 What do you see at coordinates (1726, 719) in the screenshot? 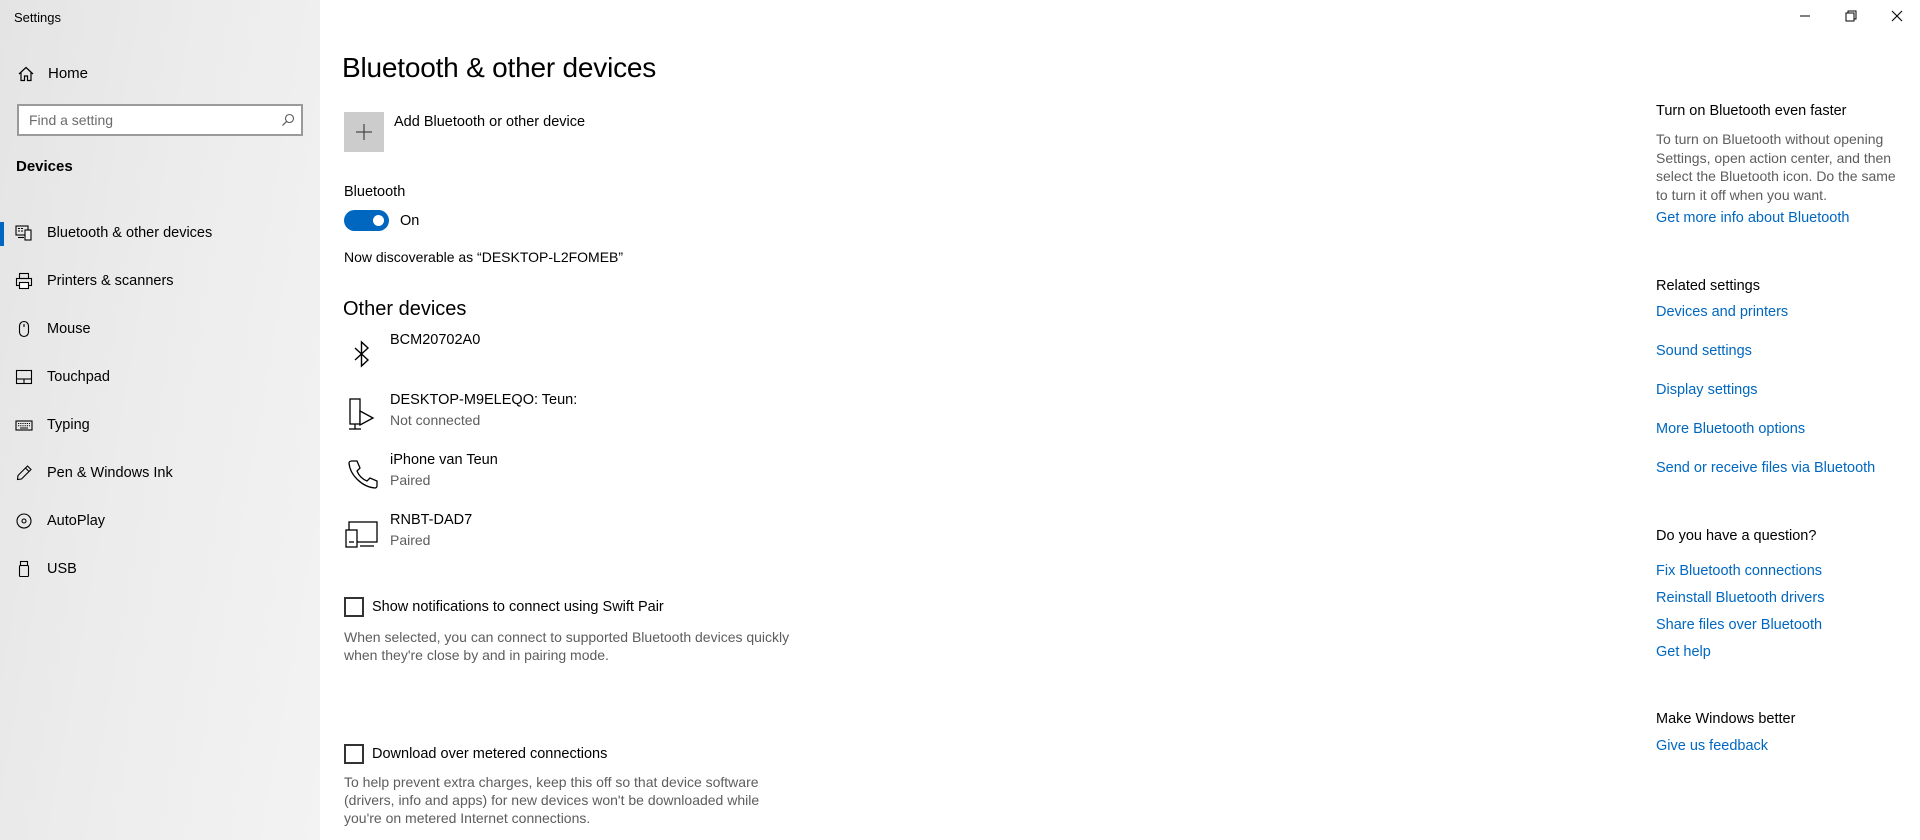
I see `make-windows-better-heading: Make Windows better` at bounding box center [1726, 719].